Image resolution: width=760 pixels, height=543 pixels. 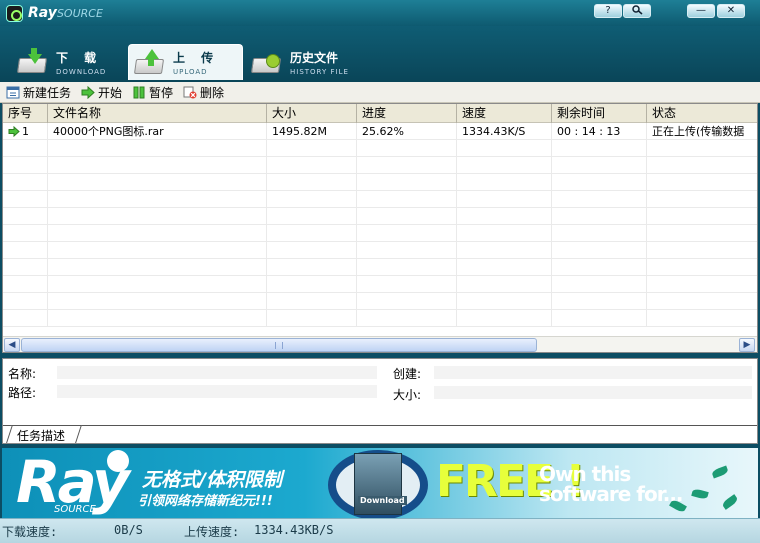 I want to click on tab-upload: 上 传 UPLOAD, so click(x=185, y=62).